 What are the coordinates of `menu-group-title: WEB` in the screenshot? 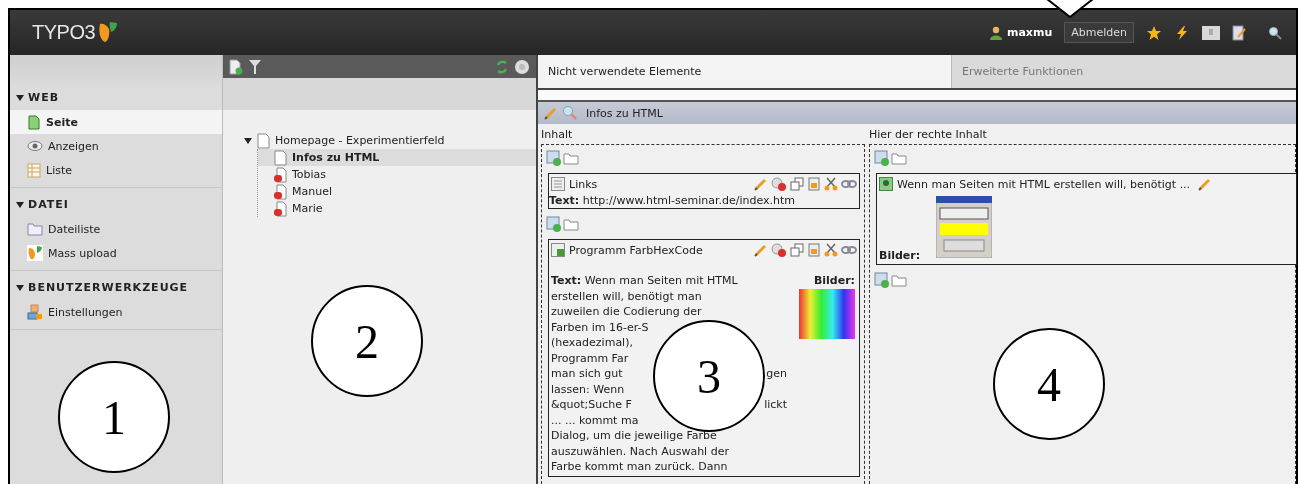 It's located at (44, 97).